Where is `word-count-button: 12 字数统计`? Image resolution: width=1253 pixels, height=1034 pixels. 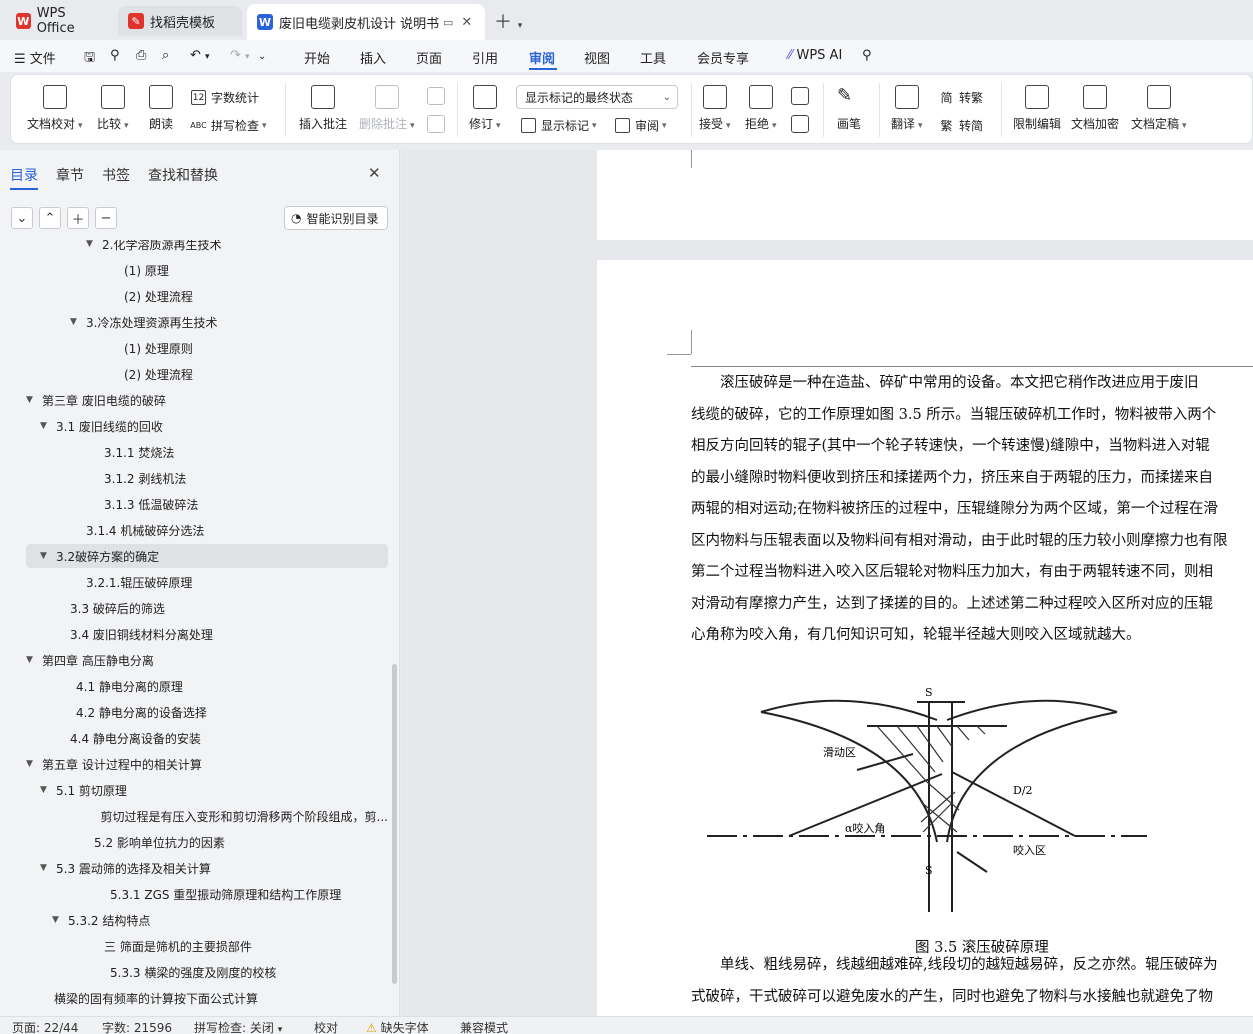
word-count-button: 12 字数统计 is located at coordinates (225, 97).